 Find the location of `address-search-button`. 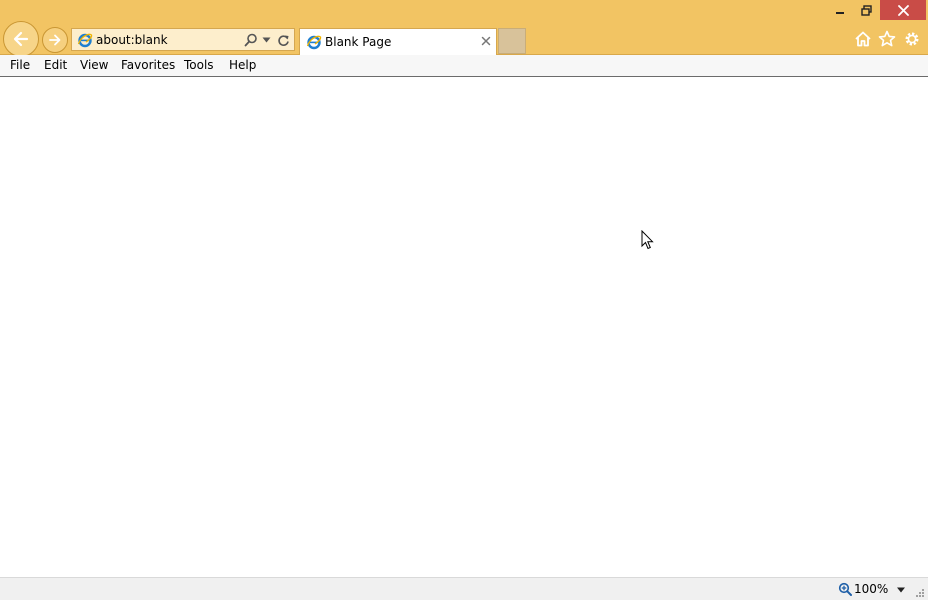

address-search-button is located at coordinates (250, 40).